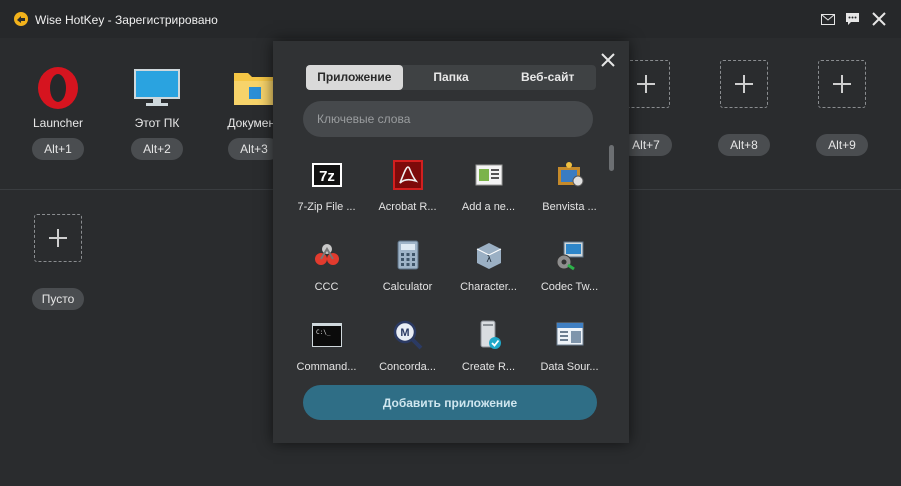  What do you see at coordinates (448, 119) in the screenshot?
I see `search-input` at bounding box center [448, 119].